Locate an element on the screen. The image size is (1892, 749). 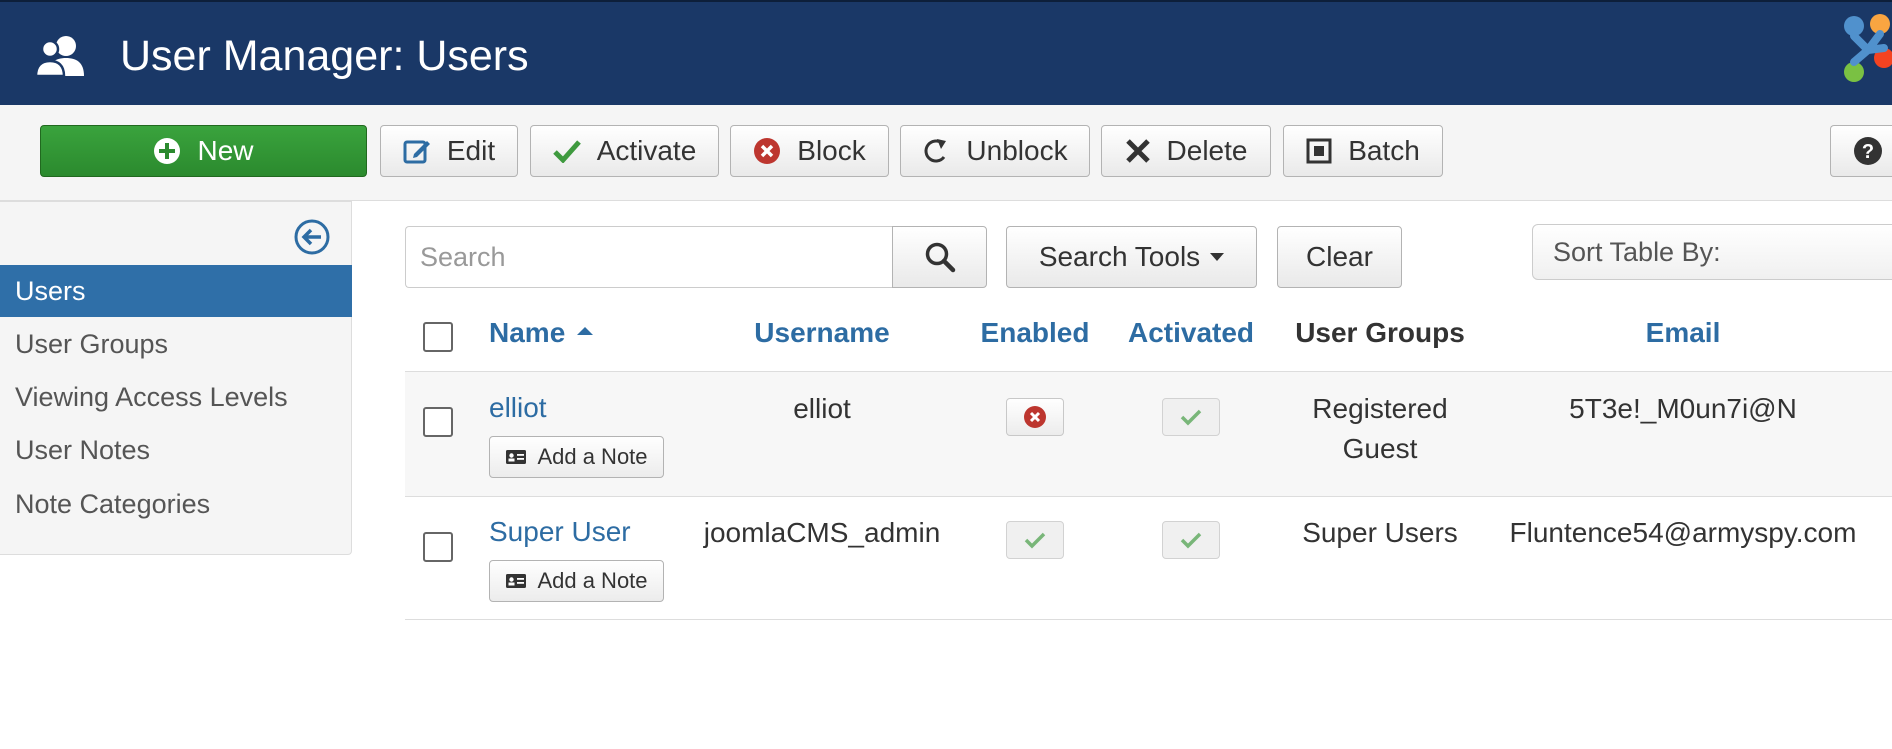
user-name-link: elliot is located at coordinates (518, 408).